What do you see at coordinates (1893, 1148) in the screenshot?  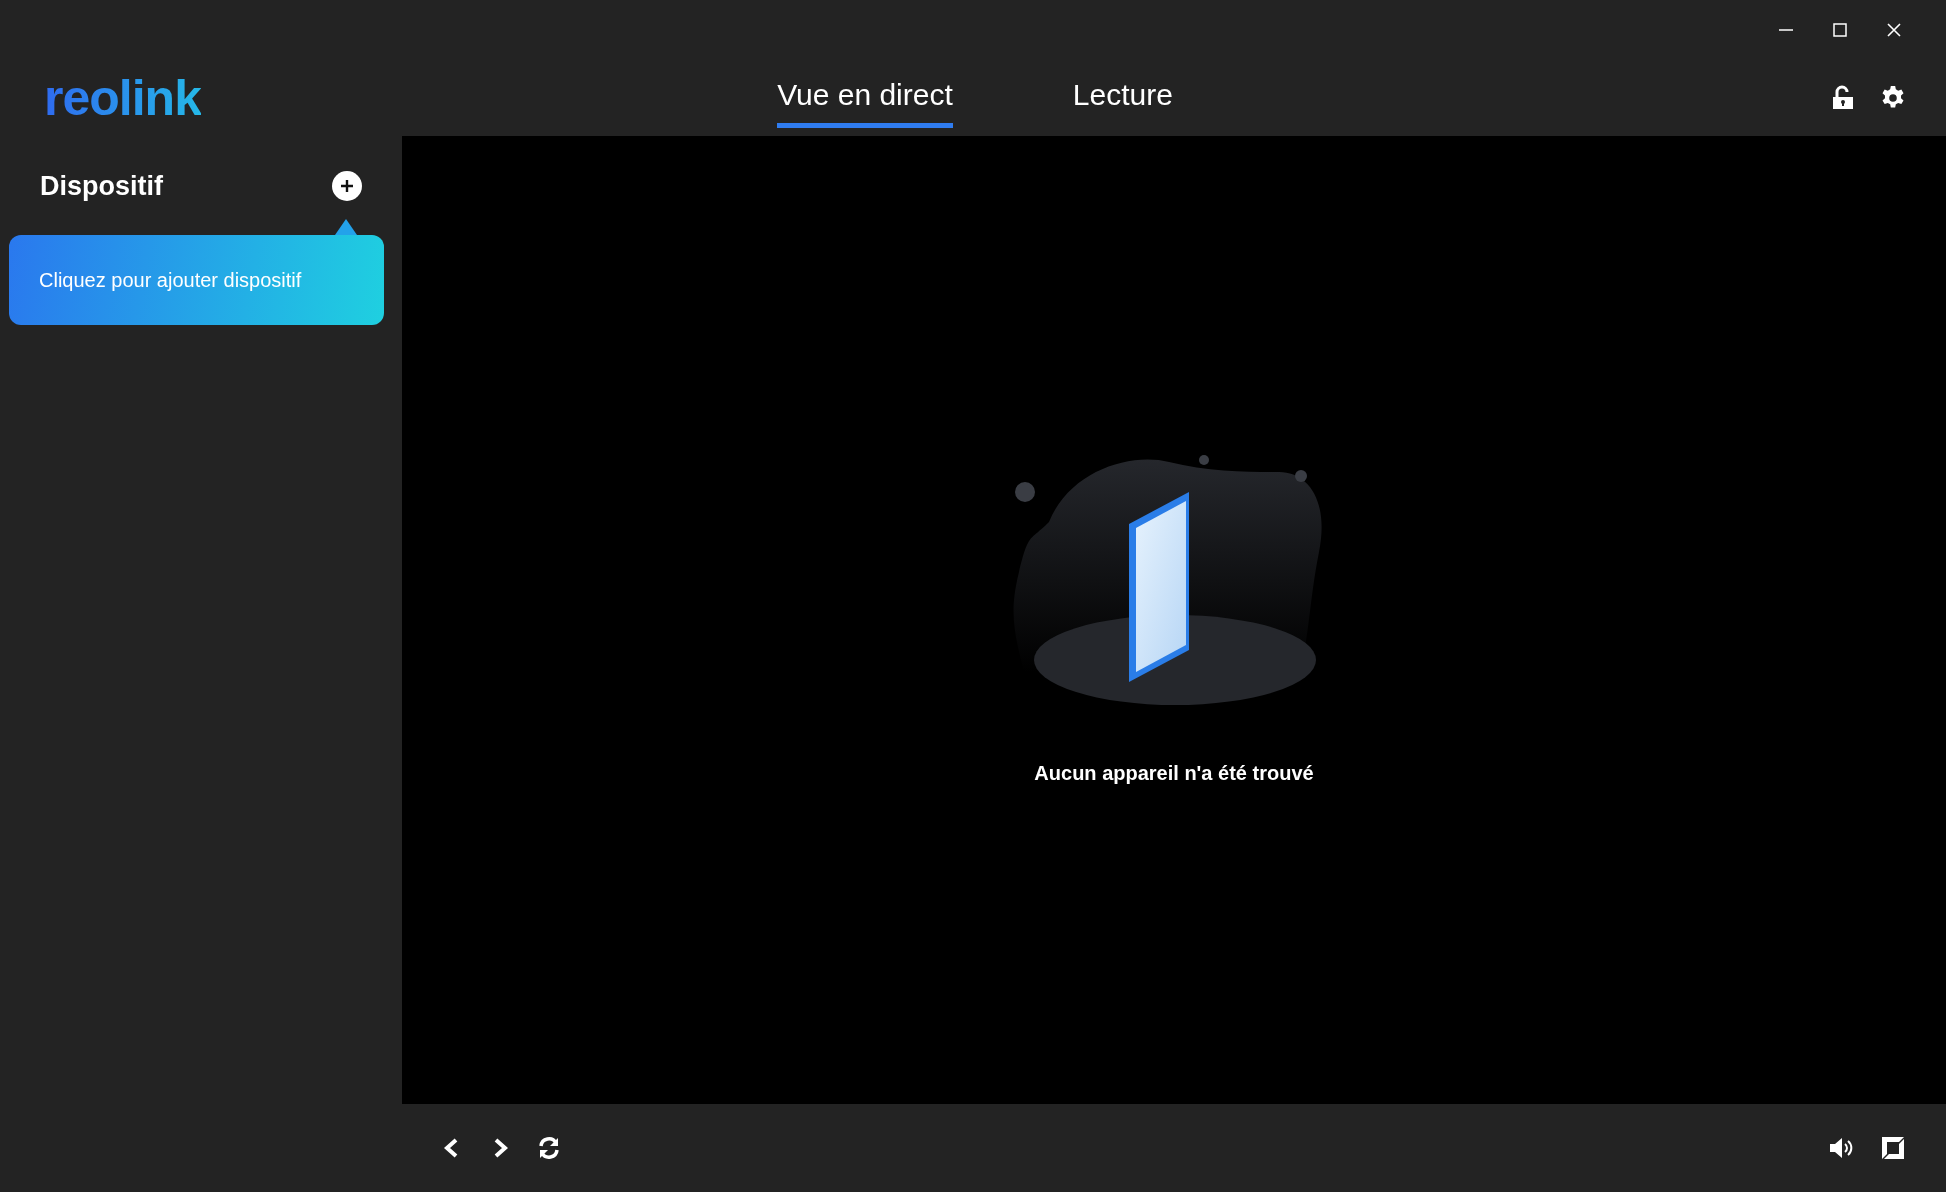 I see `fullscreen-icon` at bounding box center [1893, 1148].